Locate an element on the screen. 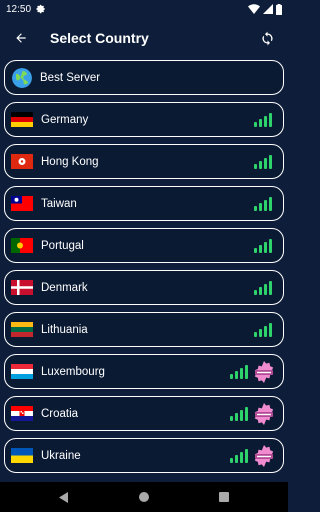  hong-kong-flag-icon is located at coordinates (22, 161).